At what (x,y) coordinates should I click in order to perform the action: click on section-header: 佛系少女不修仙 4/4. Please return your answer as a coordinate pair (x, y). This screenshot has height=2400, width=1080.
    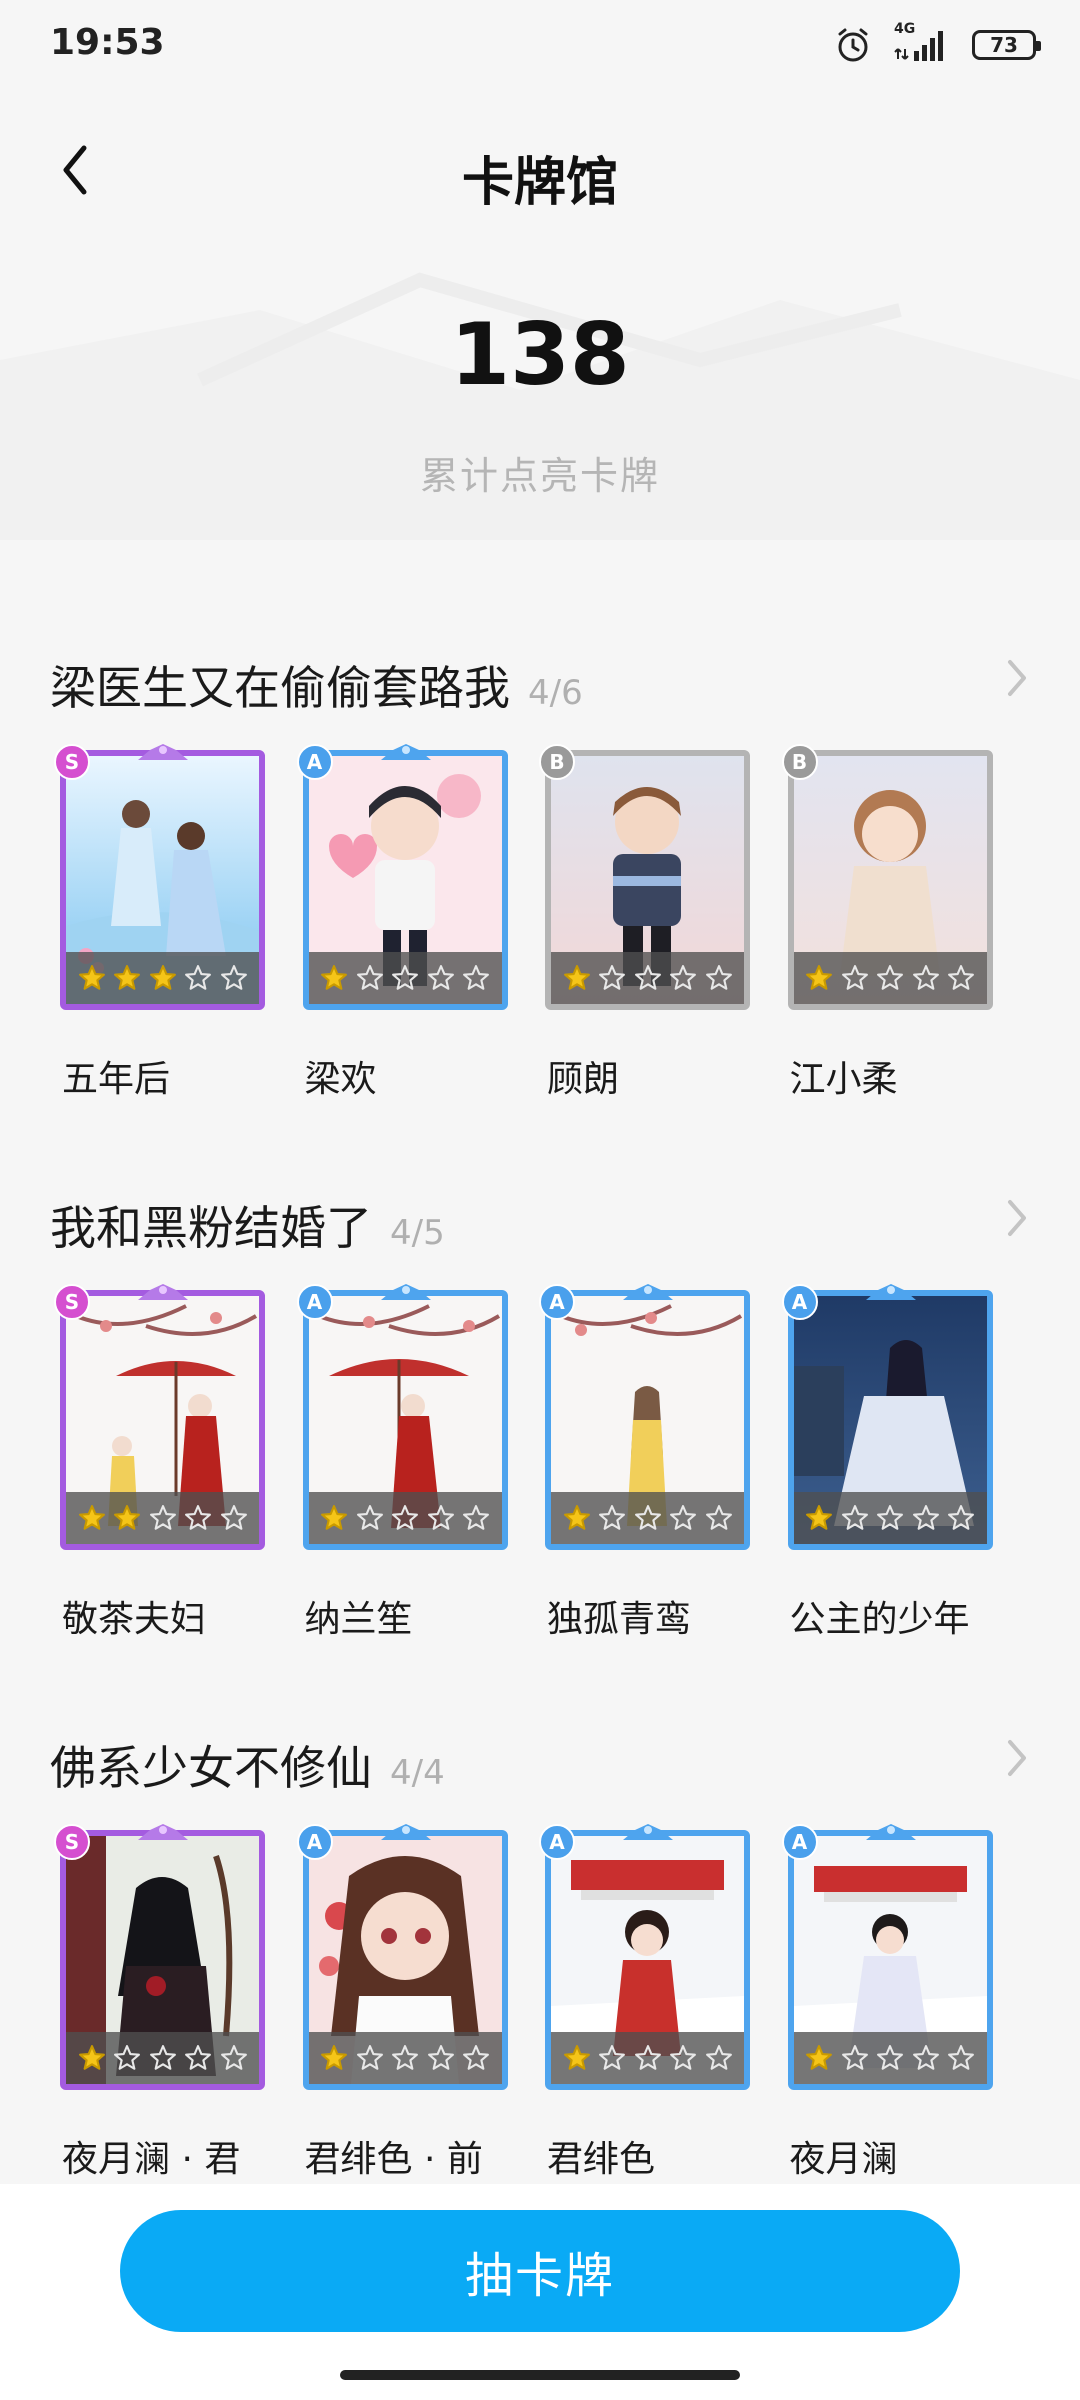
    Looking at the image, I should click on (540, 1760).